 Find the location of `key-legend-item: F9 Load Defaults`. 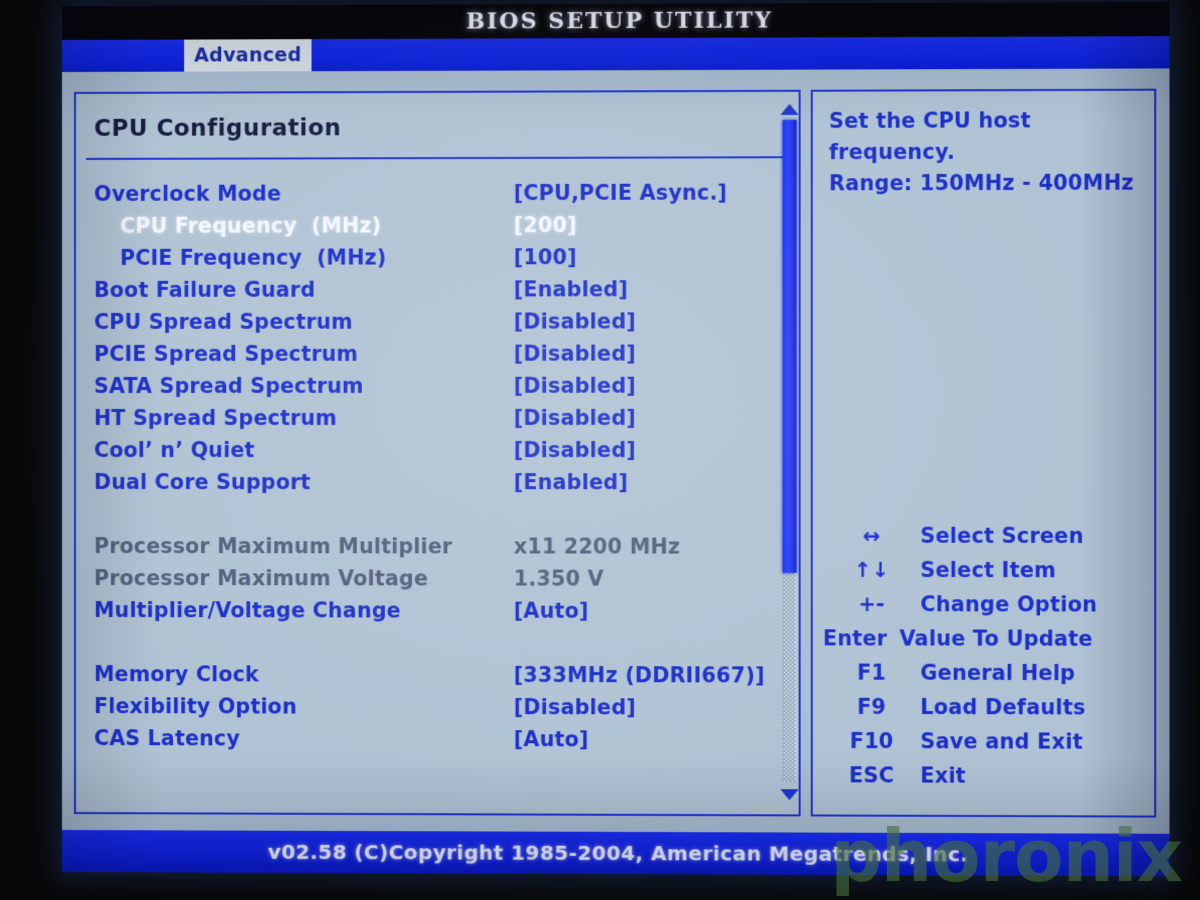

key-legend-item: F9 Load Defaults is located at coordinates (983, 707).